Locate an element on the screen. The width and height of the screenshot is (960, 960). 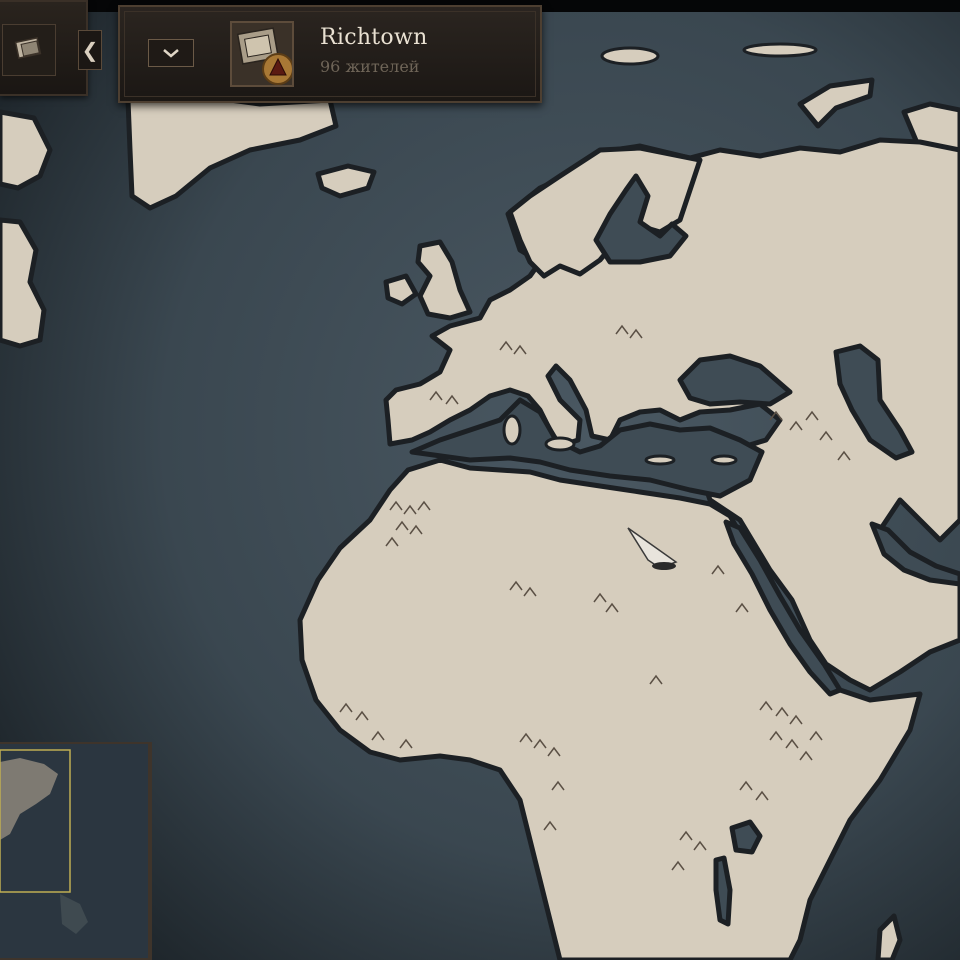
lake-tanganyika is located at coordinates (723, 891).